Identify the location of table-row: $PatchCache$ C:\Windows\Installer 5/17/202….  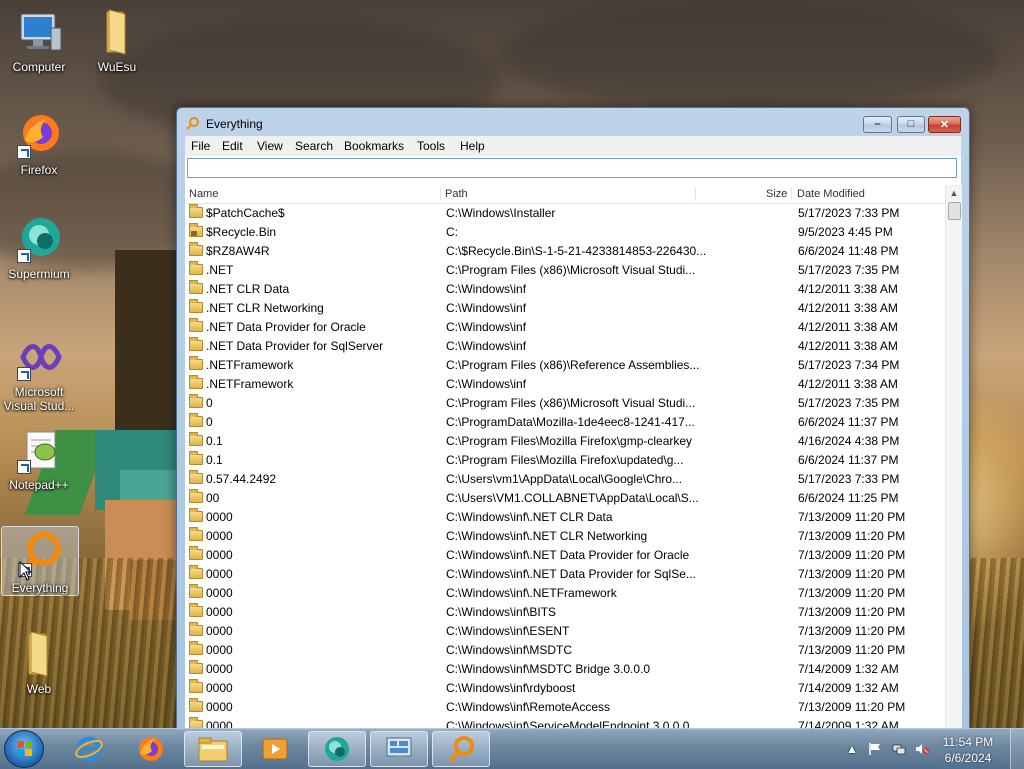
(565, 213).